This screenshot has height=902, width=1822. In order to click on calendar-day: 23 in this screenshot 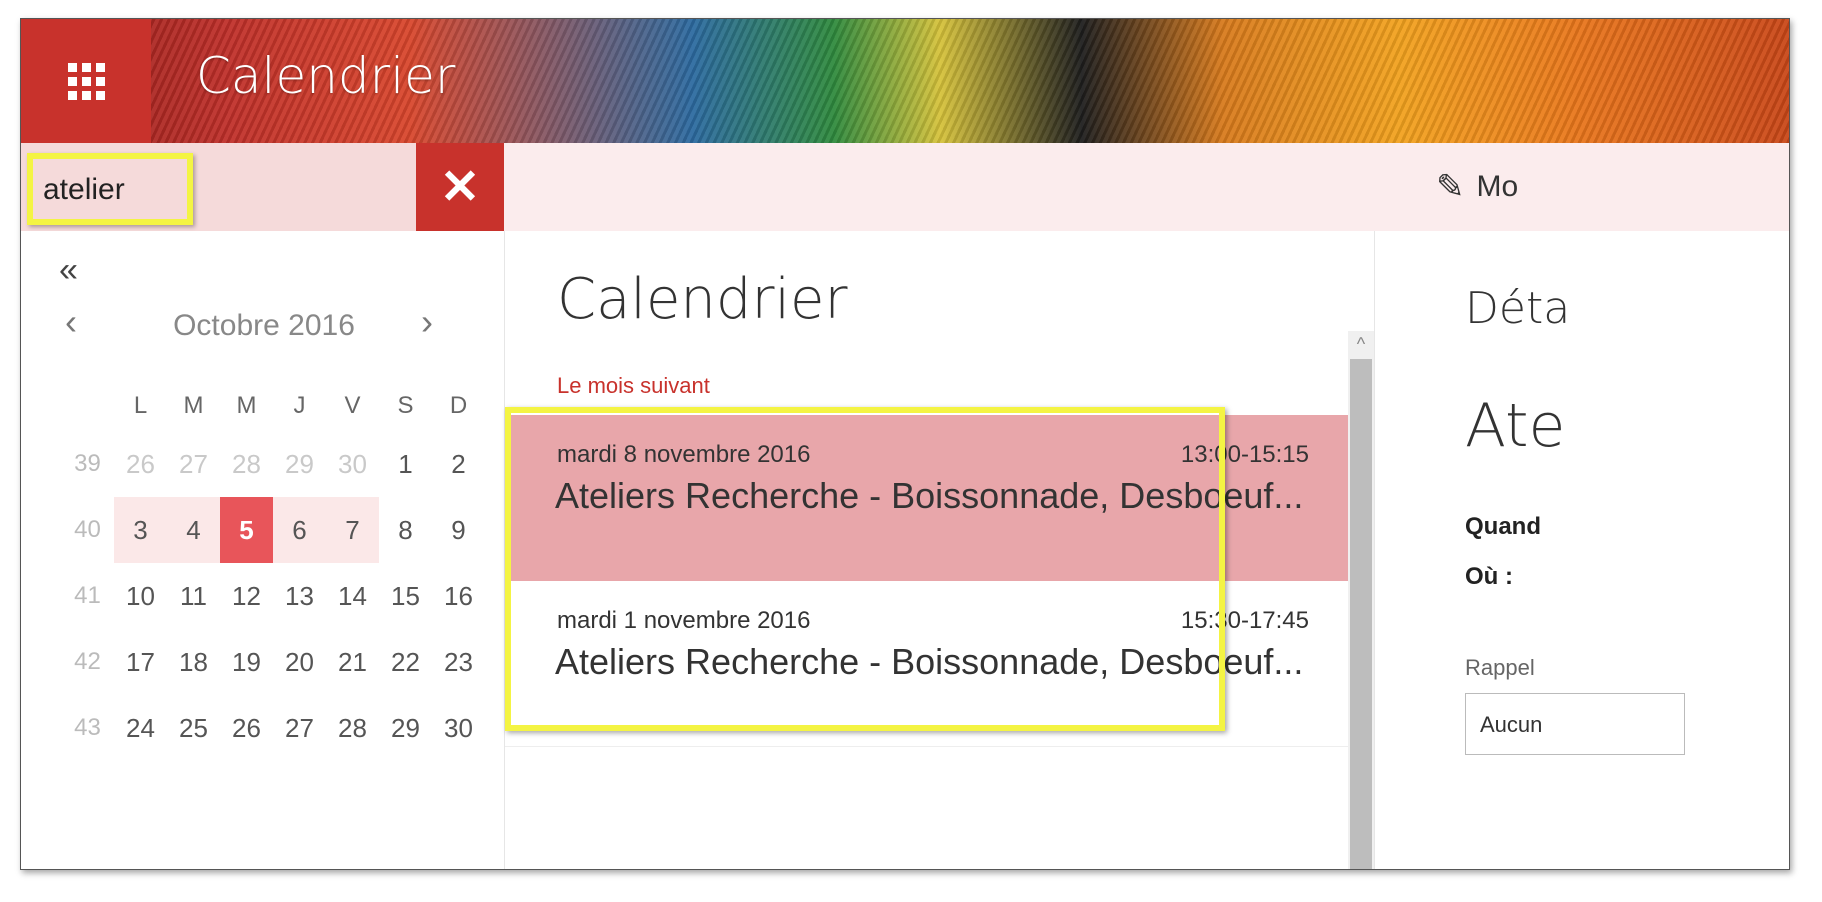, I will do `click(458, 662)`.